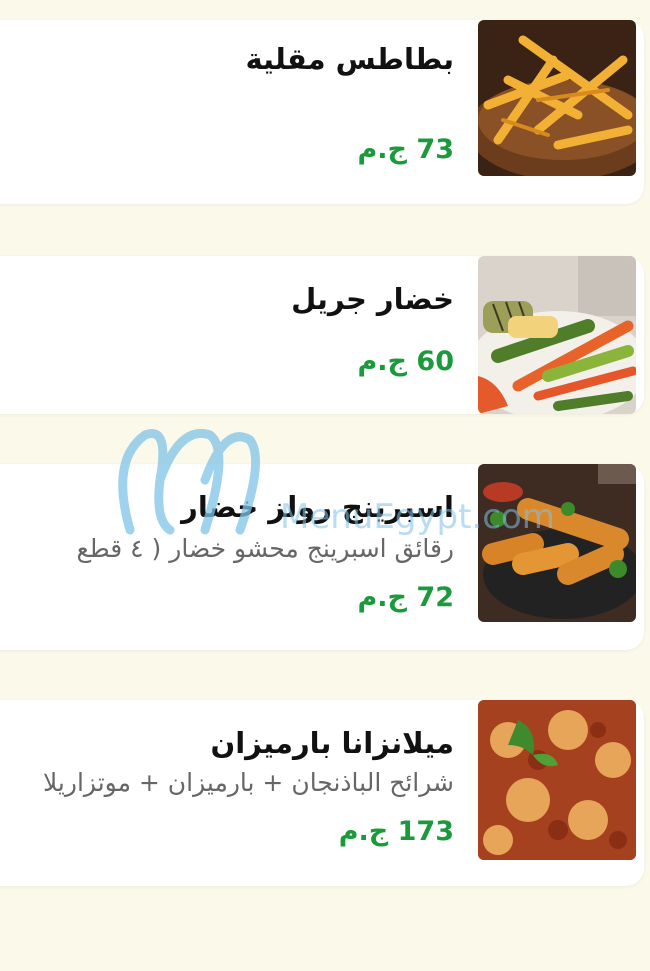  What do you see at coordinates (372, 299) in the screenshot?
I see `item-title: خضار جريل` at bounding box center [372, 299].